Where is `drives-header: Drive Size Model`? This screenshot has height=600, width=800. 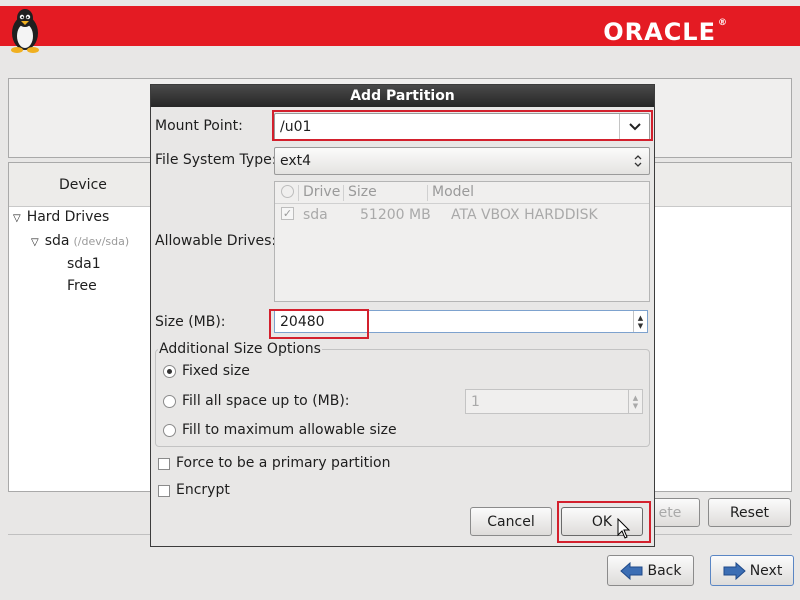
drives-header: Drive Size Model is located at coordinates (462, 193).